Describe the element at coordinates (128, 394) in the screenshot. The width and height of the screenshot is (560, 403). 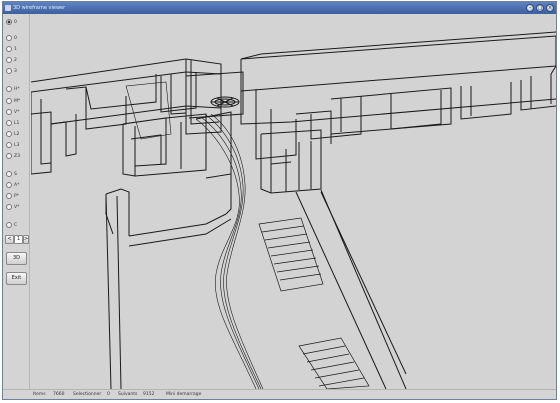
I see `status-label-next: Suivants` at that location.